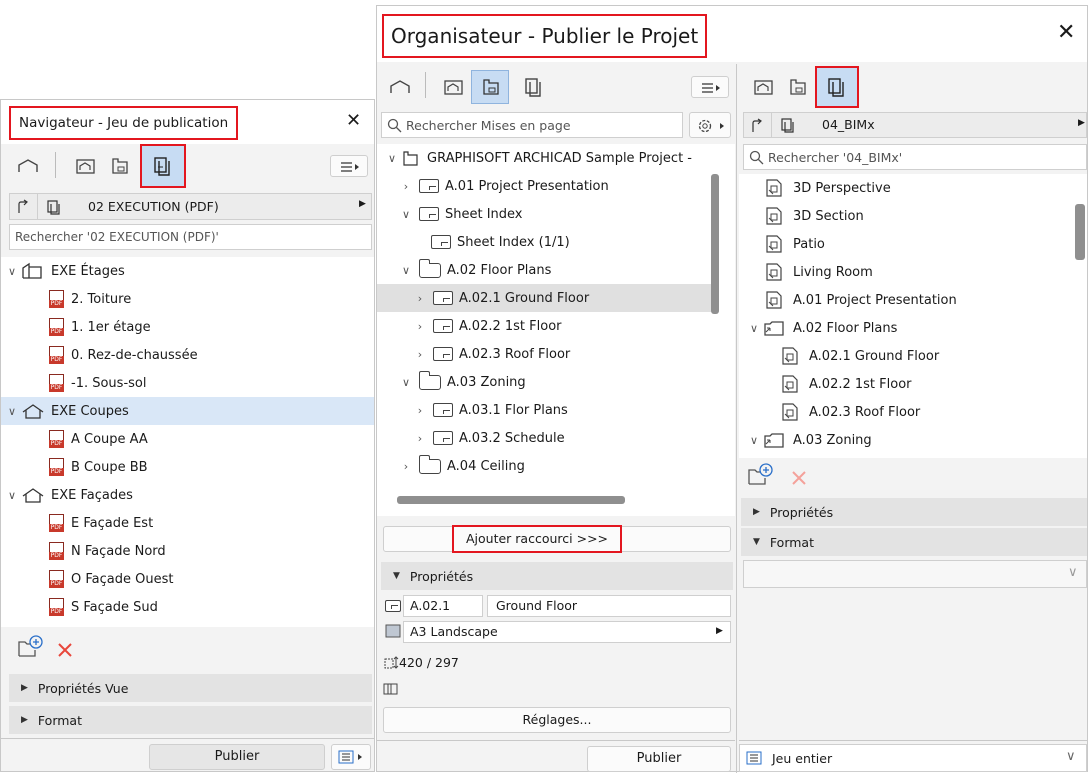  I want to click on view-properties-panel: ▶ Propriétés Vue, so click(190, 688).